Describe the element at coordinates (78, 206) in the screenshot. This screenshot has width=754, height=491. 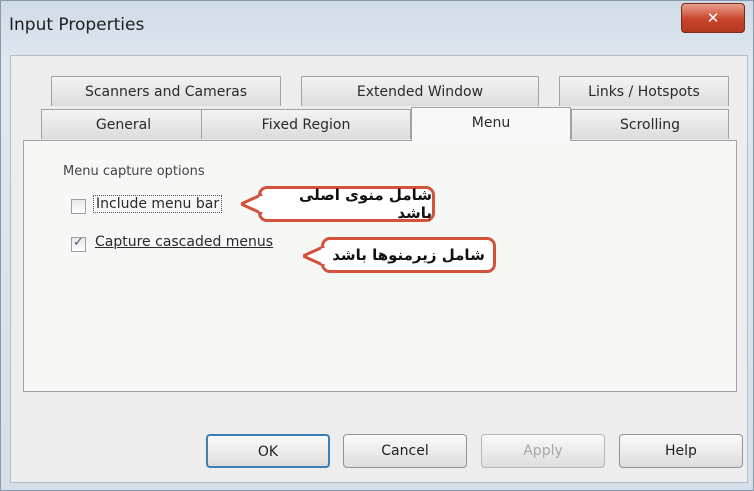
I see `include-menu-bar-checkbox` at that location.